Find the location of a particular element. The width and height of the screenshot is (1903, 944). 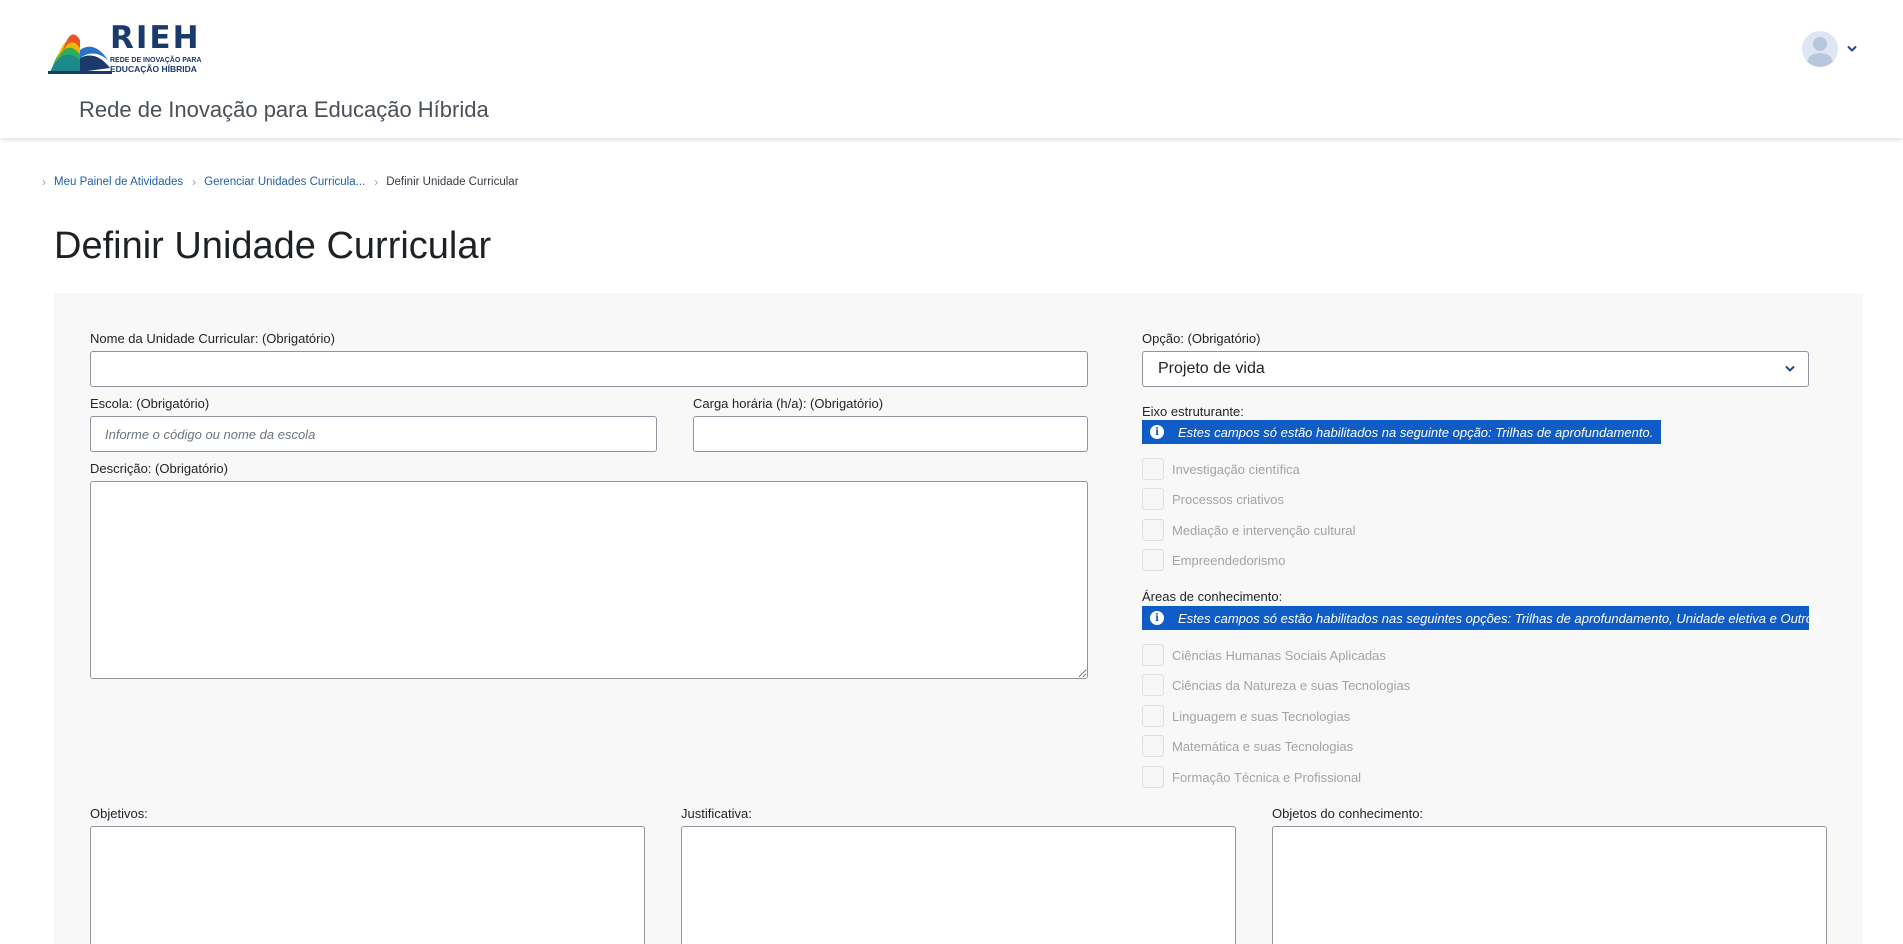

checkbox-label: Linguagem e suas Tecnologias is located at coordinates (1261, 716).